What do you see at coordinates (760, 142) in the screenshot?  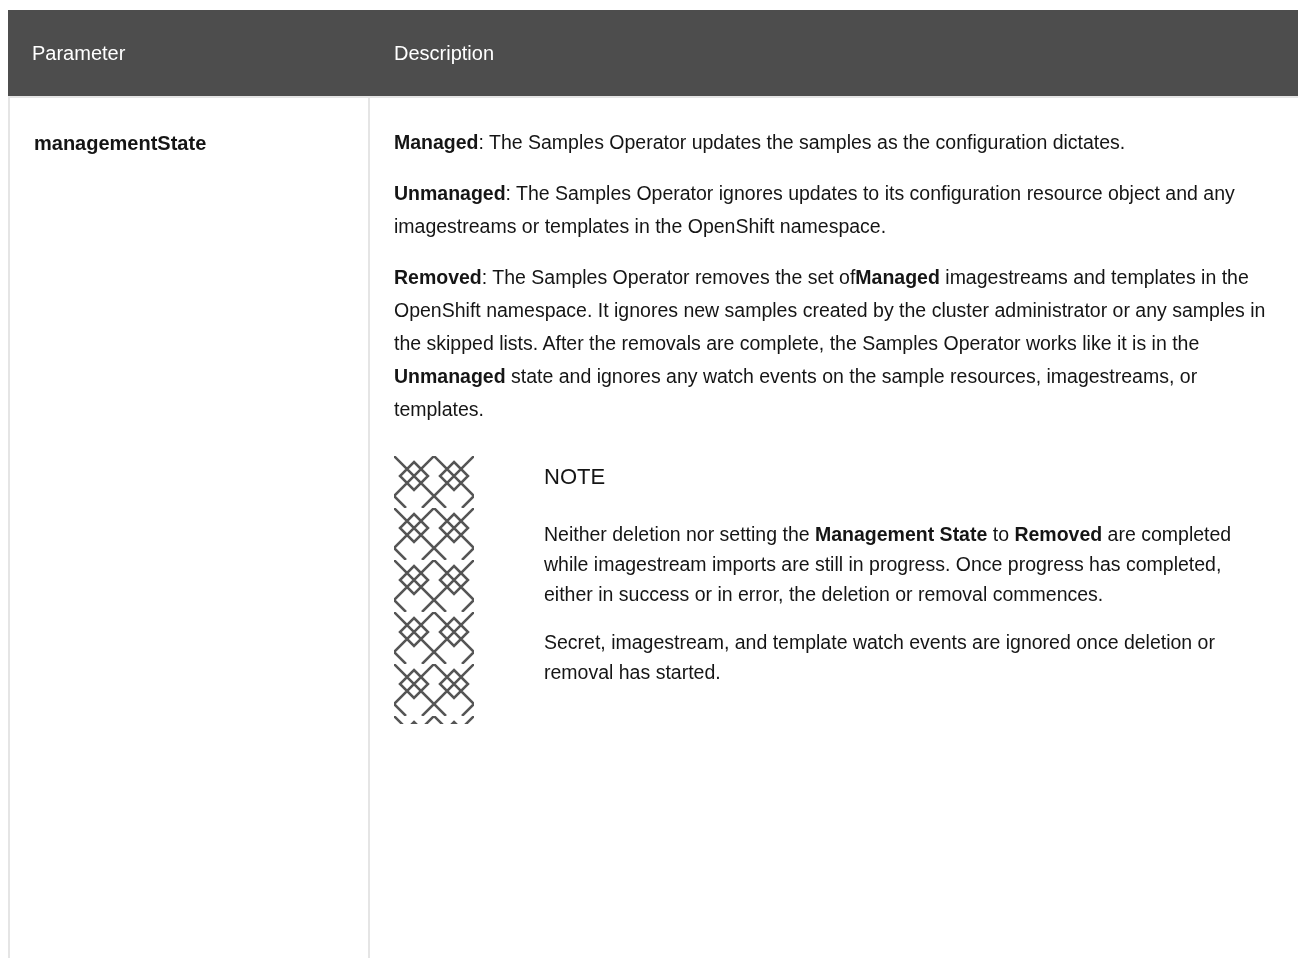 I see `description-paragraph: Managed: The Samples Operator updates the samples as the configuration dictates.` at bounding box center [760, 142].